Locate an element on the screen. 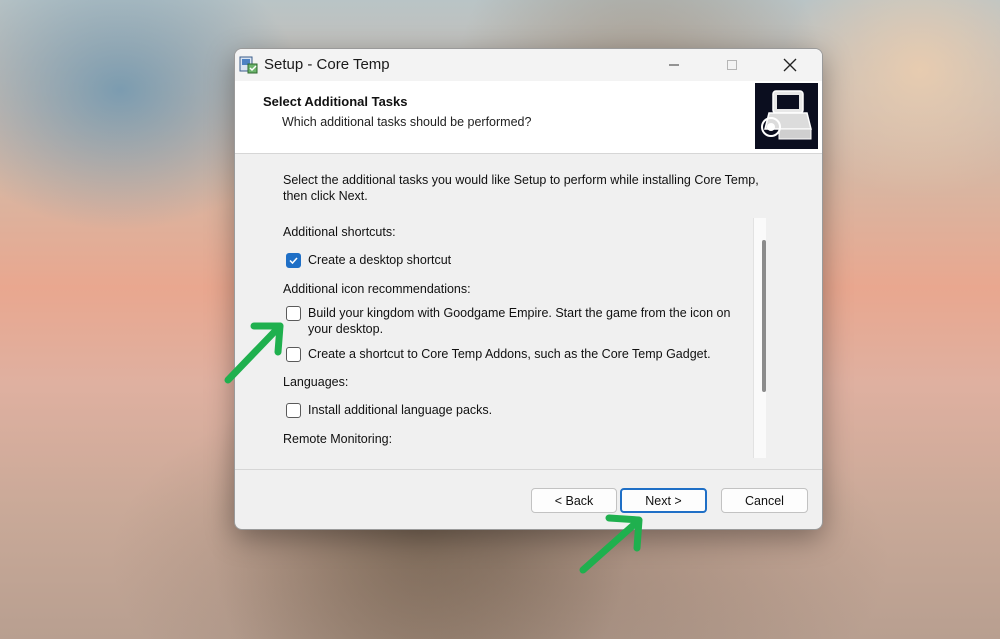 The height and width of the screenshot is (639, 1000). window-title: Setup - Core Temp is located at coordinates (327, 64).